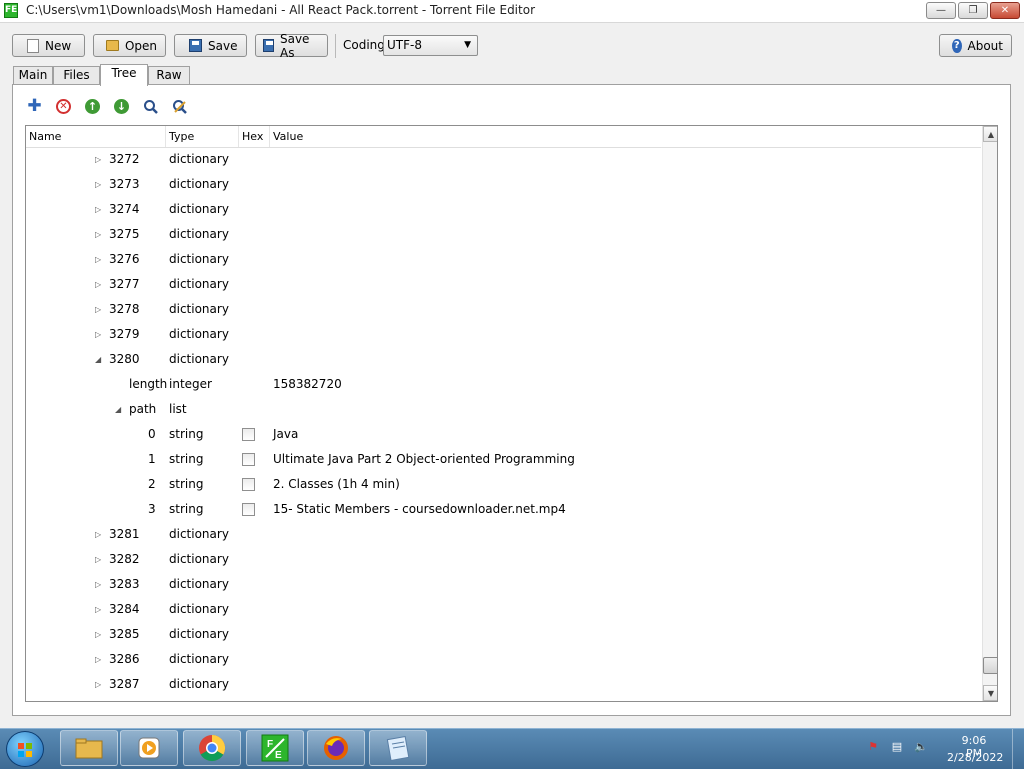 The width and height of the screenshot is (1024, 769). I want to click on tree-row-type: list, so click(178, 409).